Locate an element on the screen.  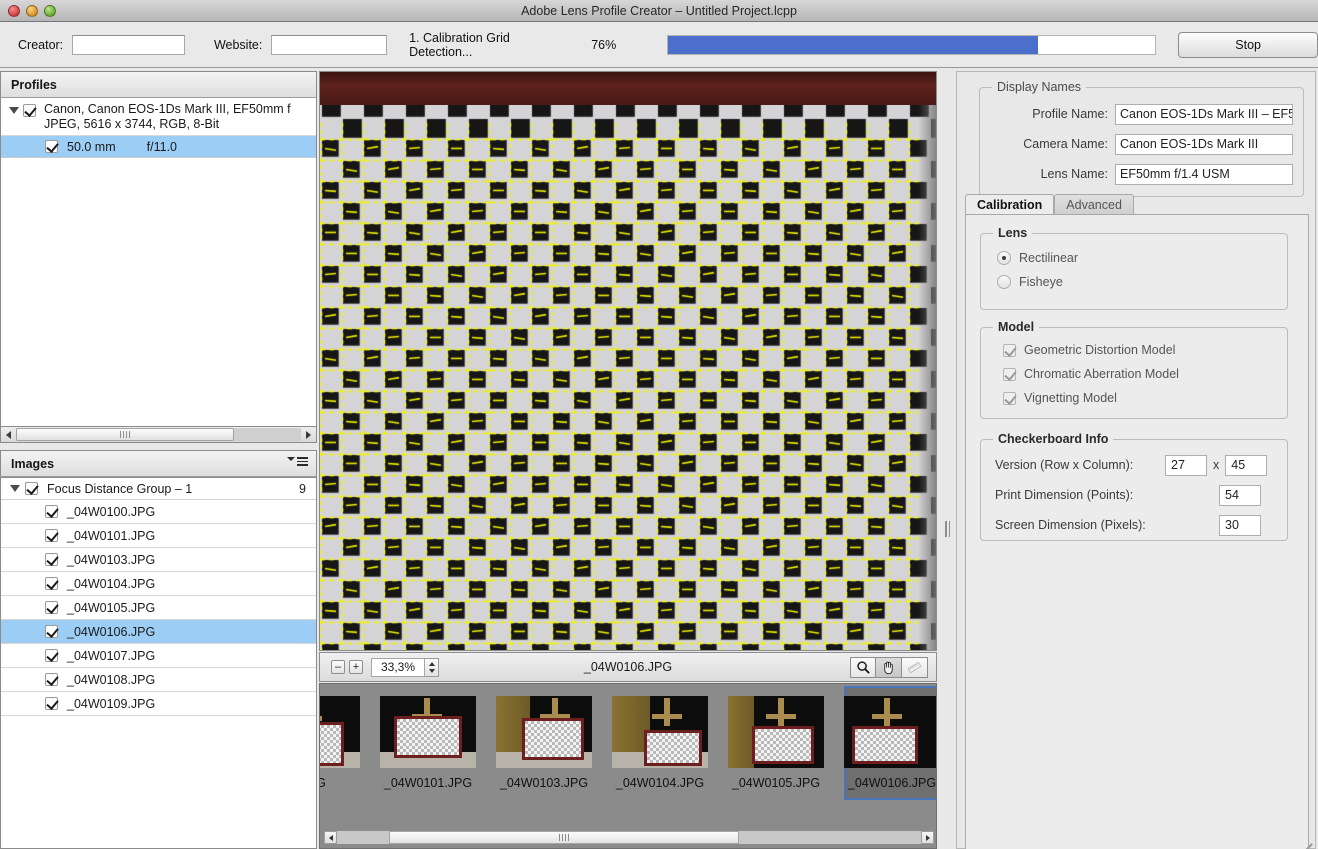
thumb-chart-frame is located at coordinates (885, 745).